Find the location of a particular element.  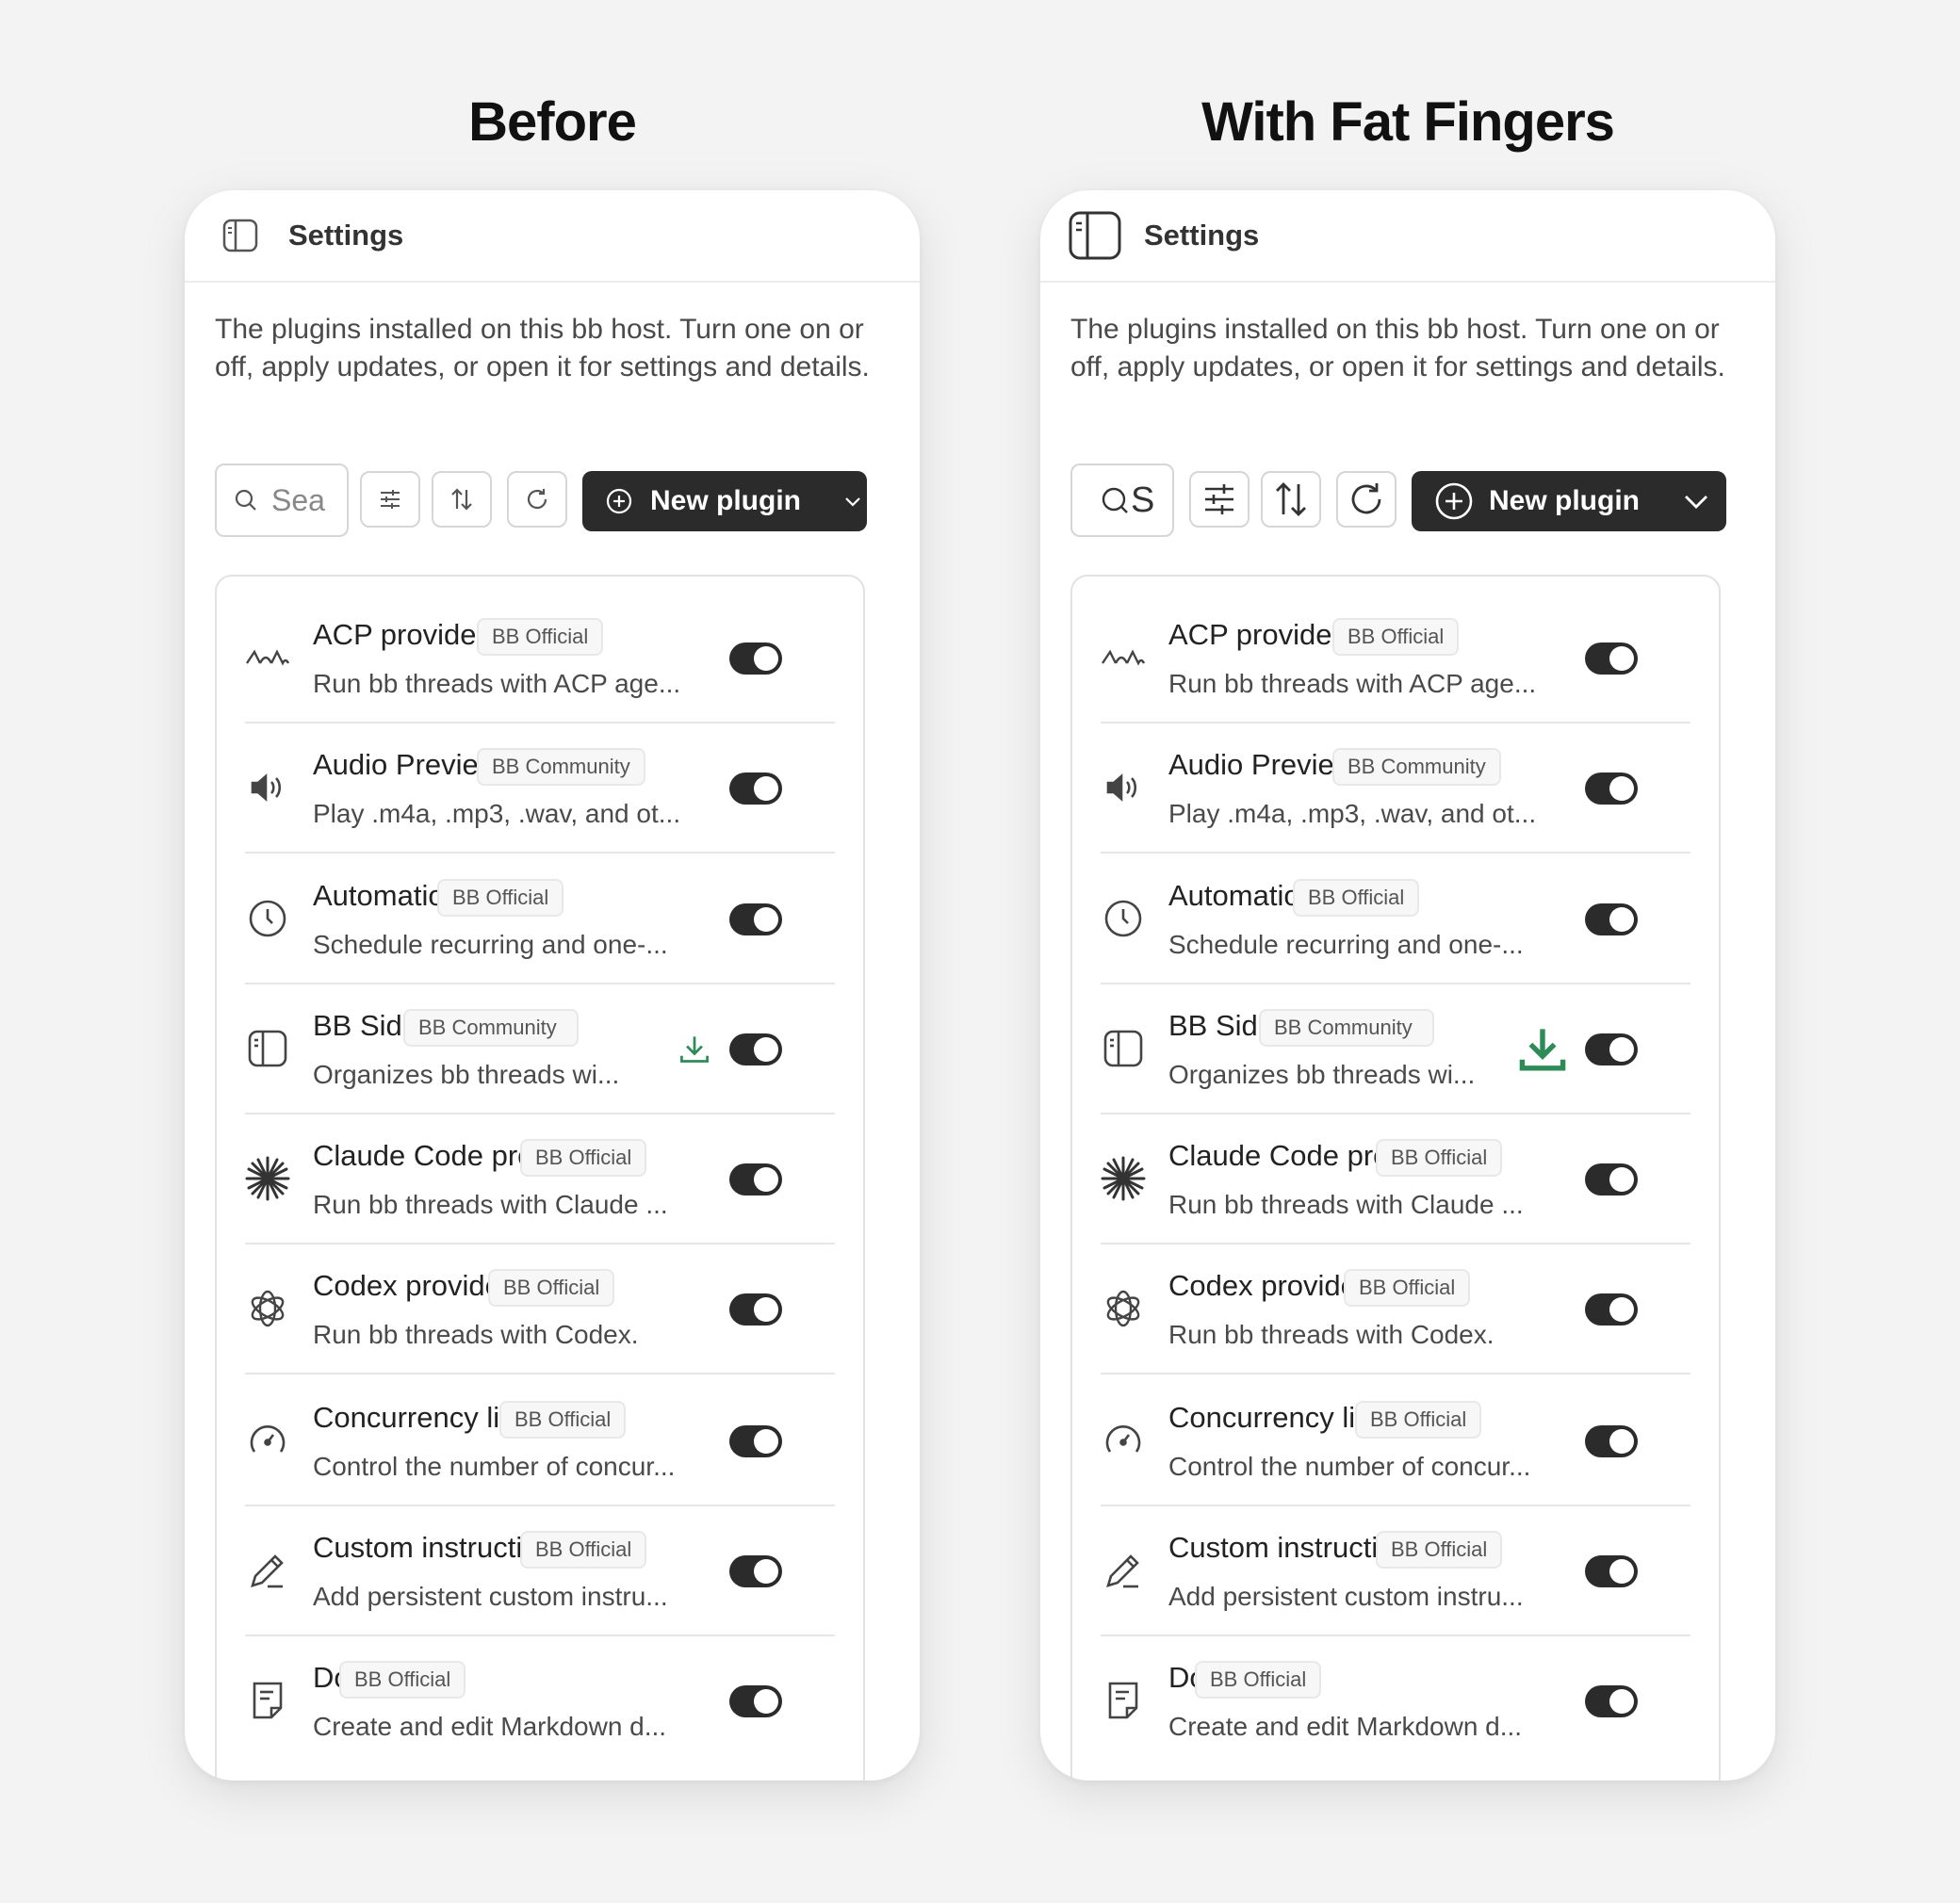

clock-icon-glyph is located at coordinates (1123, 918).